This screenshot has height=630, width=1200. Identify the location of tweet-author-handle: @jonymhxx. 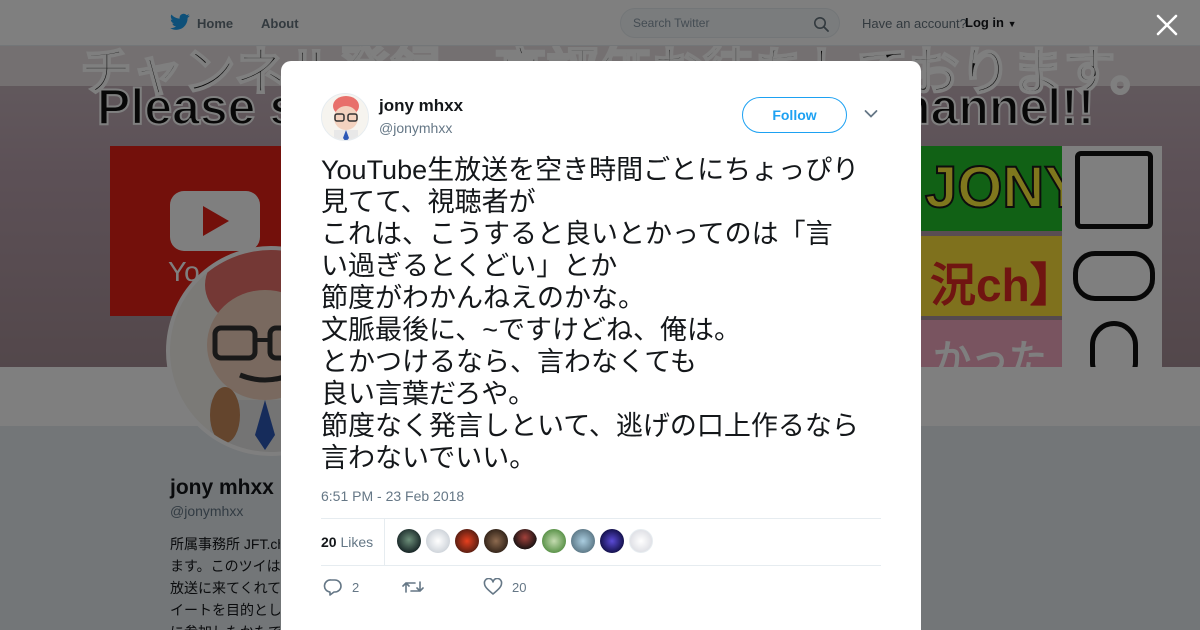
(415, 128).